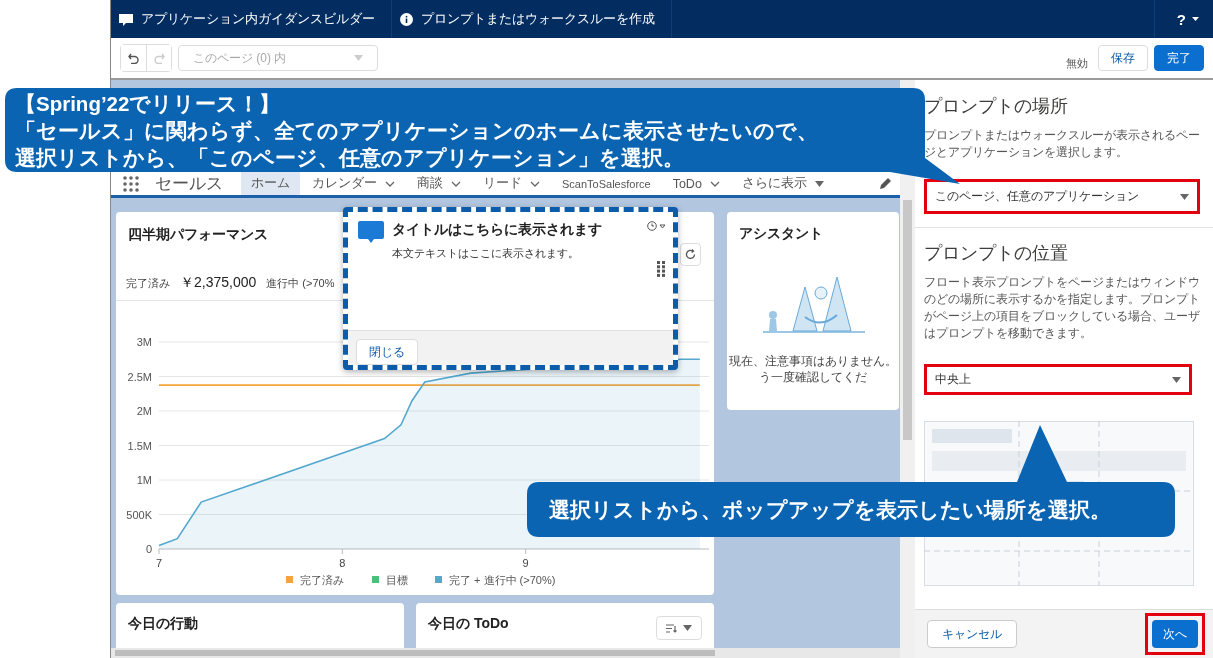 The width and height of the screenshot is (1213, 658). Describe the element at coordinates (416, 131) in the screenshot. I see `callout-text: 【Spring’22でリリース！】 「セールス」に関わらず、全てのアプリケーションのホームに表示させたいので、 選択リストから、「このページ、任意のアプリケーション」を選択。` at that location.